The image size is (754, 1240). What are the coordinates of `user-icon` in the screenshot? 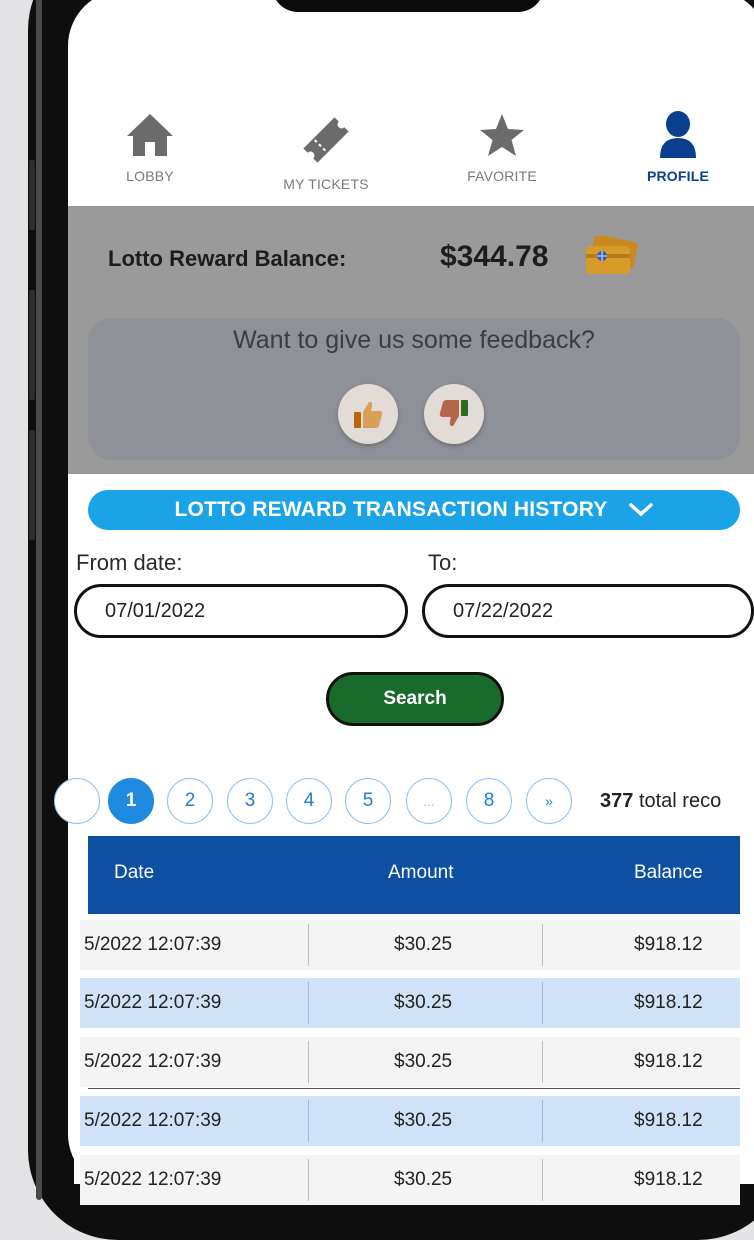 It's located at (678, 134).